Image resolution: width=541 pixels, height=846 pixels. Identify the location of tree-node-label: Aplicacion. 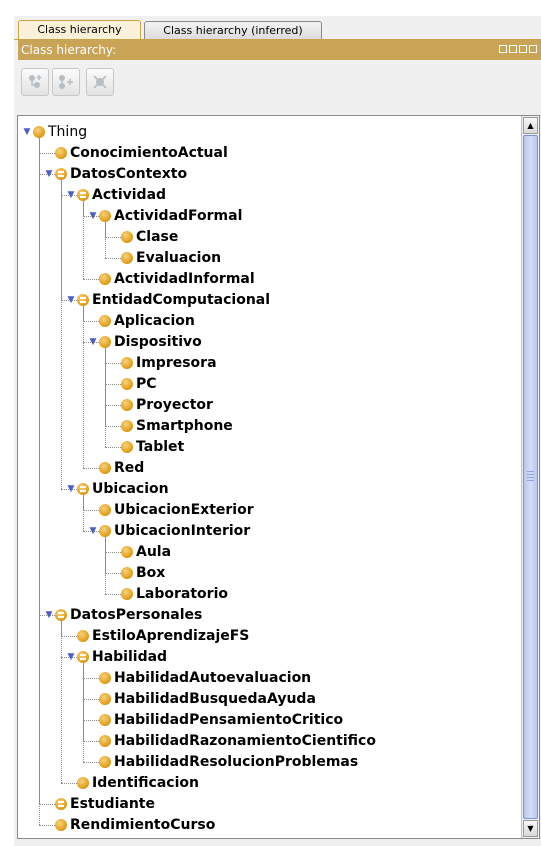
(154, 320).